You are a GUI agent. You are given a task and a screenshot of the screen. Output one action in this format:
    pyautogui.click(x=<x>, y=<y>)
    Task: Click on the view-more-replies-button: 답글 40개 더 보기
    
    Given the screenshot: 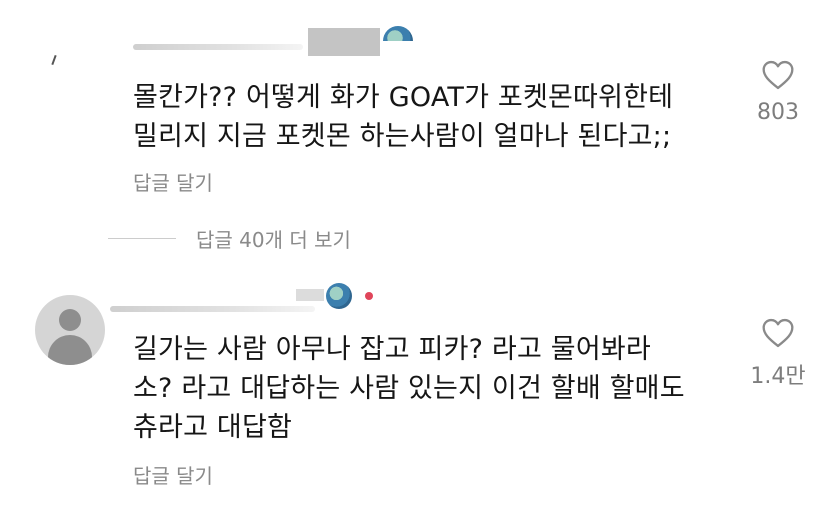 What is the action you would take?
    pyautogui.click(x=229, y=238)
    